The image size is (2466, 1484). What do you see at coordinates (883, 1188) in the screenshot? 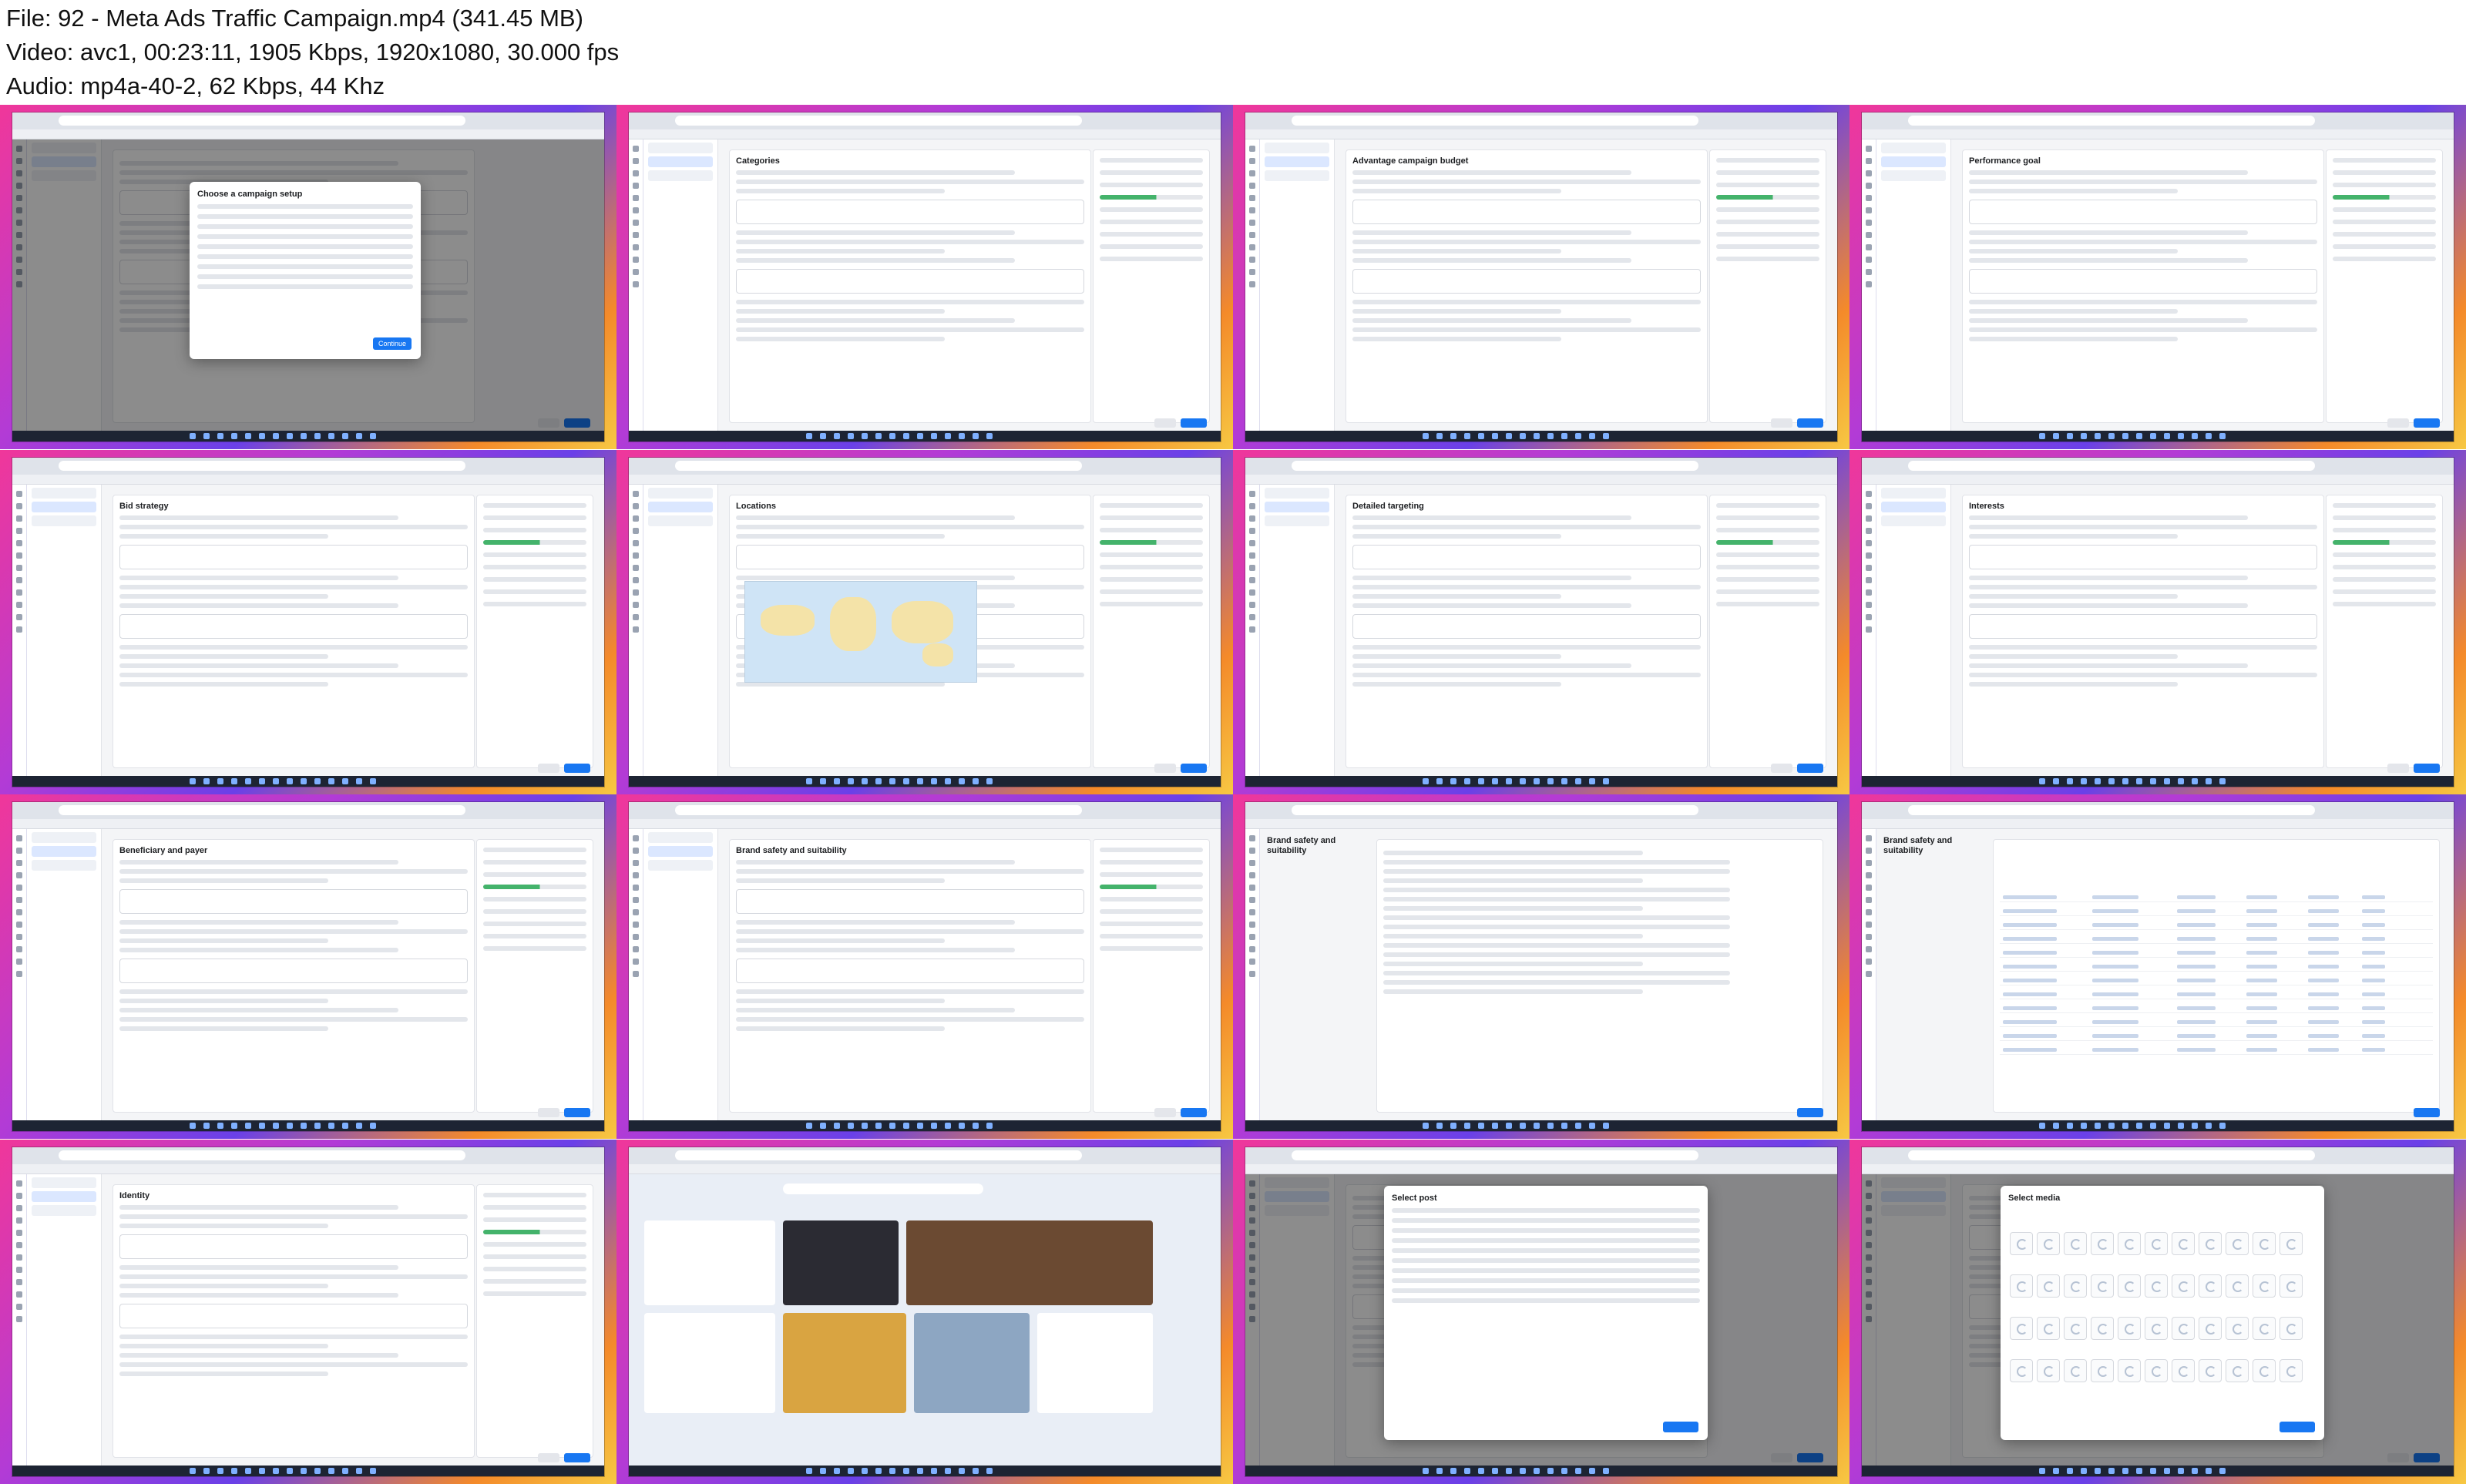
I see `search-bar` at bounding box center [883, 1188].